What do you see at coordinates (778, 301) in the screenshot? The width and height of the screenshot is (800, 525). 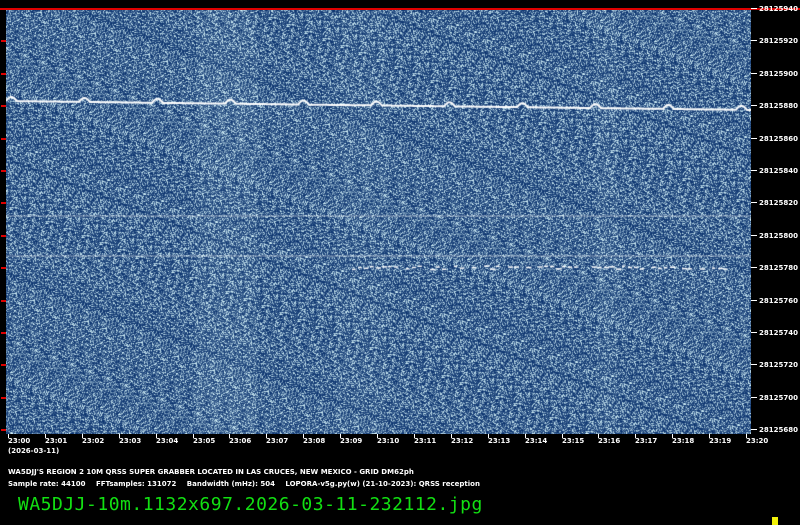 I see `y-tick-label: 28125760` at bounding box center [778, 301].